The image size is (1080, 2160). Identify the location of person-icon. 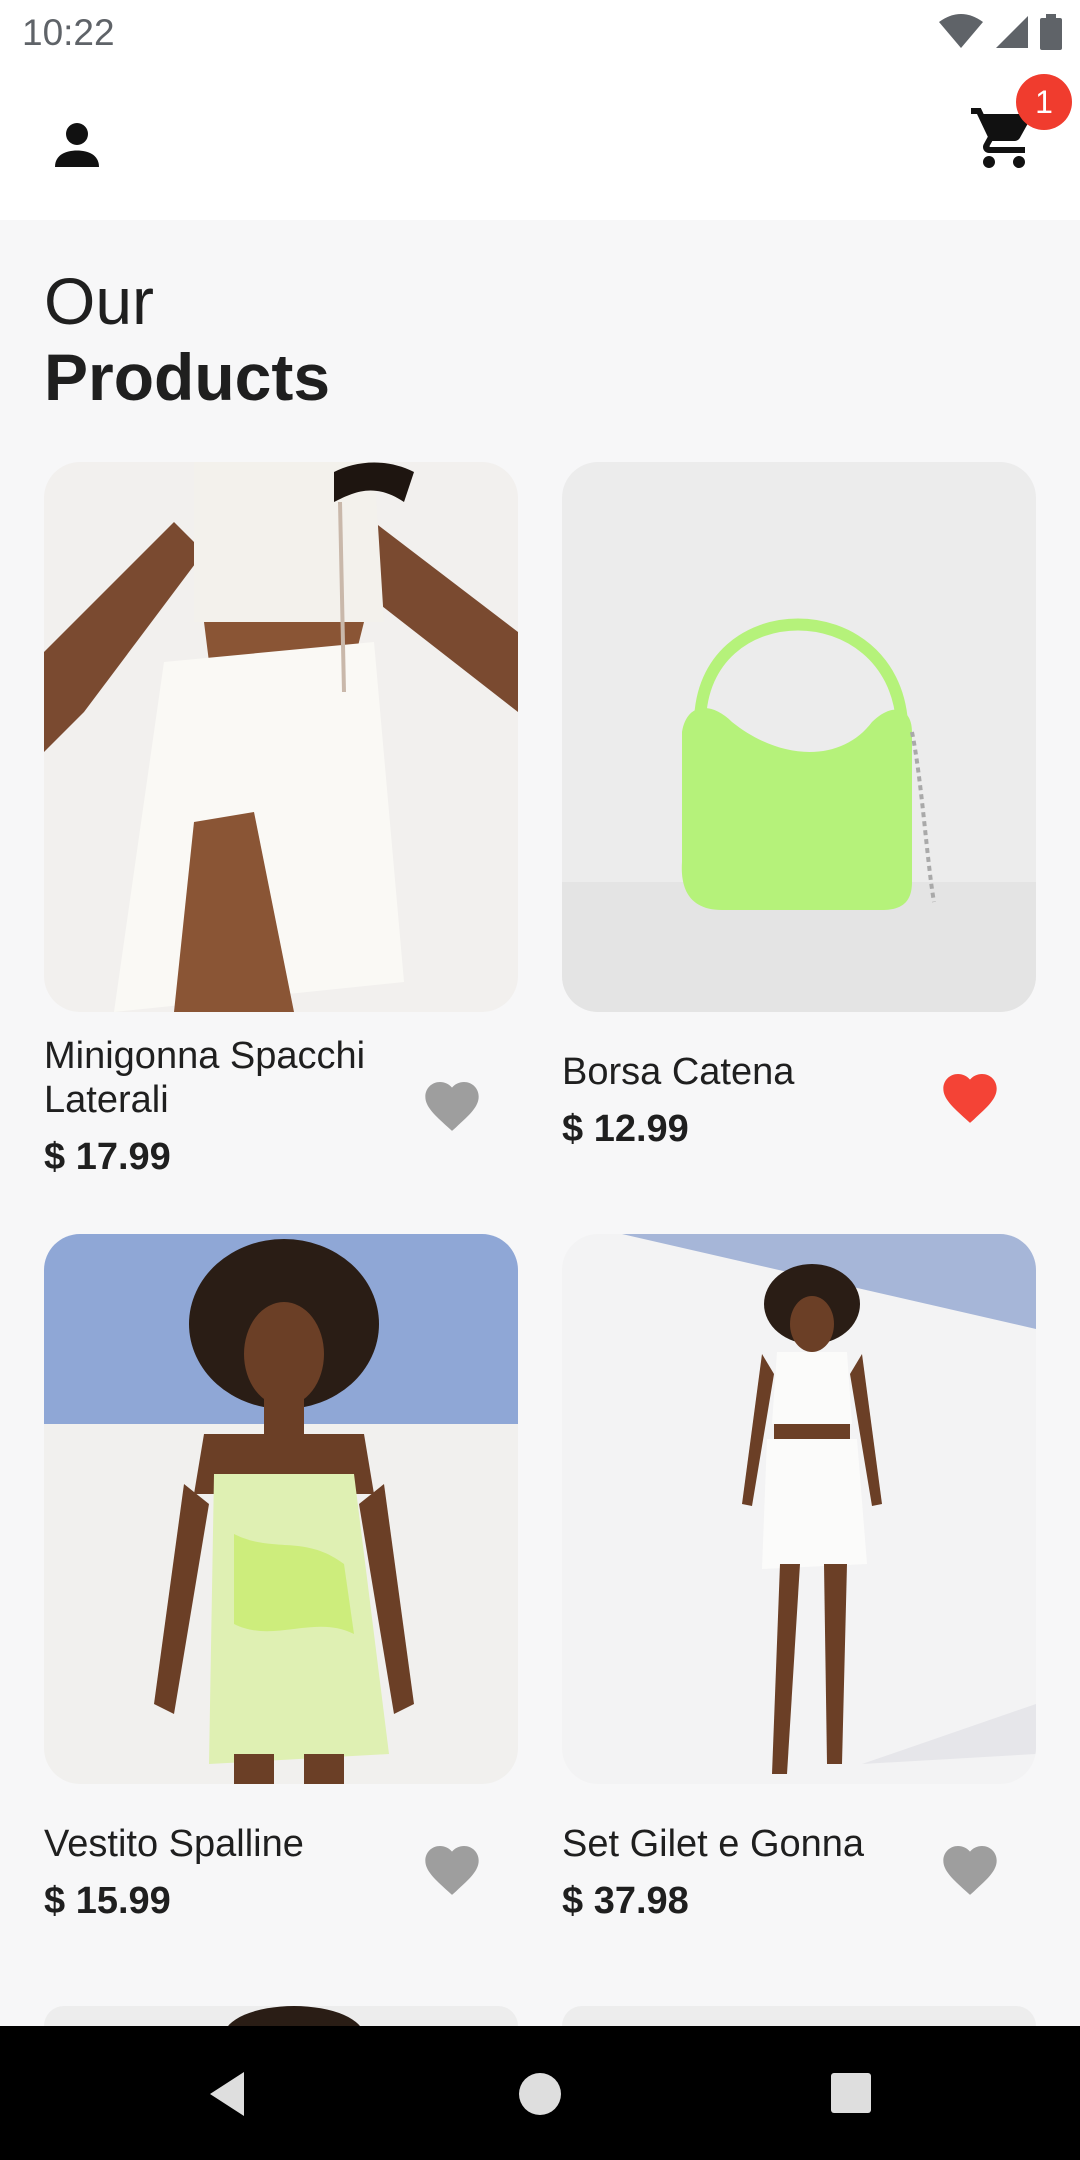
(77, 145).